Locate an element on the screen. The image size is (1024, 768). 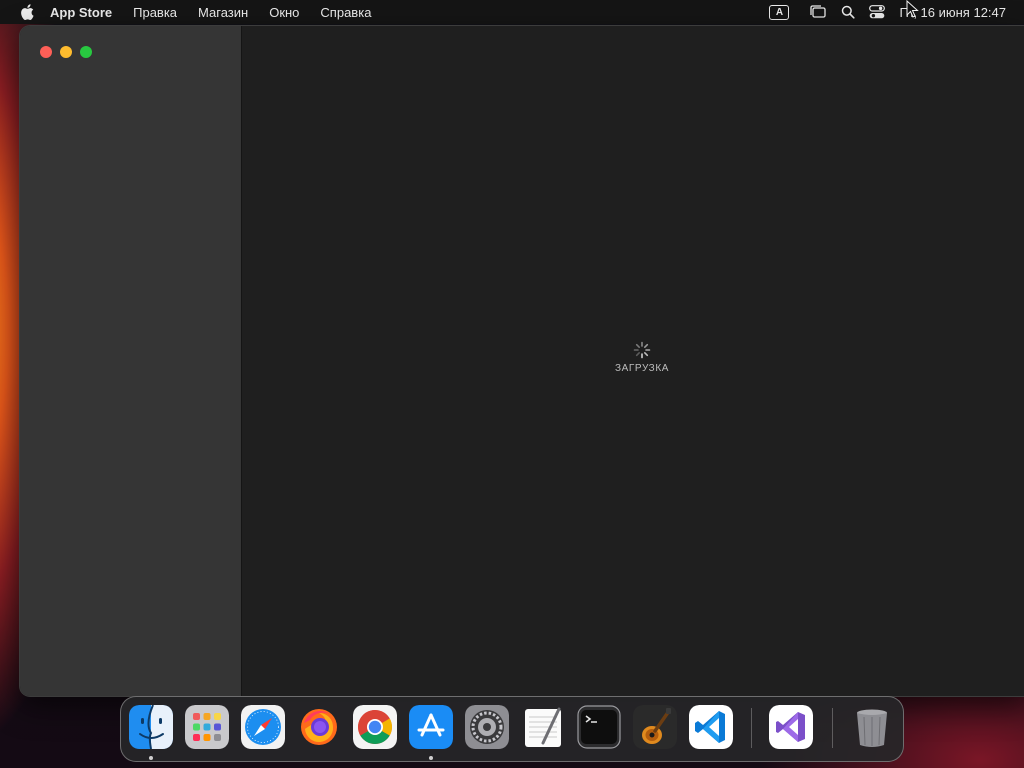
menu-window: Окно is located at coordinates (284, 12).